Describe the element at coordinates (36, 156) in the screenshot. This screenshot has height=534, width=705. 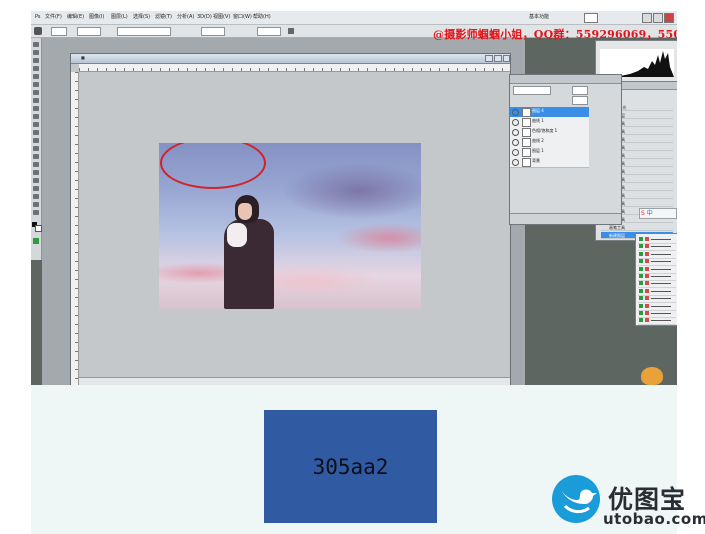
I see `pen-tool-icon` at that location.